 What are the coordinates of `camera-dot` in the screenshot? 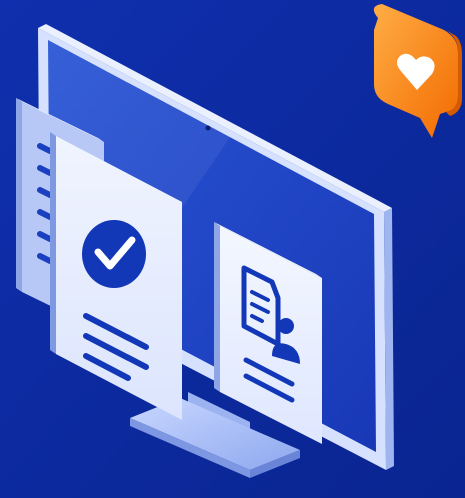 It's located at (208, 128).